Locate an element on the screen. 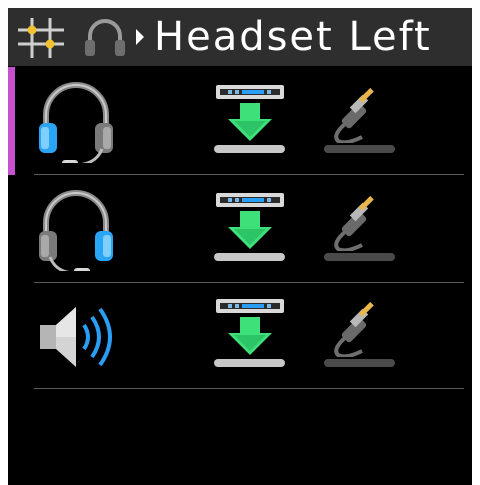 This screenshot has width=480, height=485. speaker-icon is located at coordinates (76, 337).